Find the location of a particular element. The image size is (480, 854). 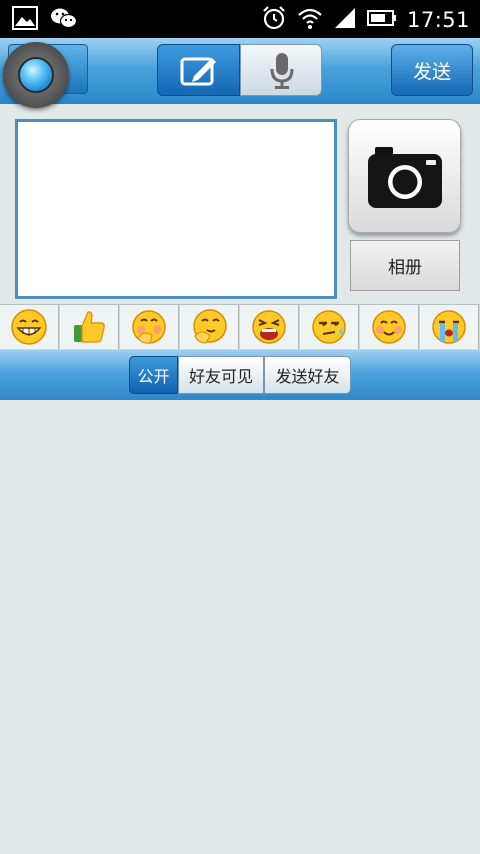

visibility-bar: 公开 好友可见 发送好友 is located at coordinates (240, 375).